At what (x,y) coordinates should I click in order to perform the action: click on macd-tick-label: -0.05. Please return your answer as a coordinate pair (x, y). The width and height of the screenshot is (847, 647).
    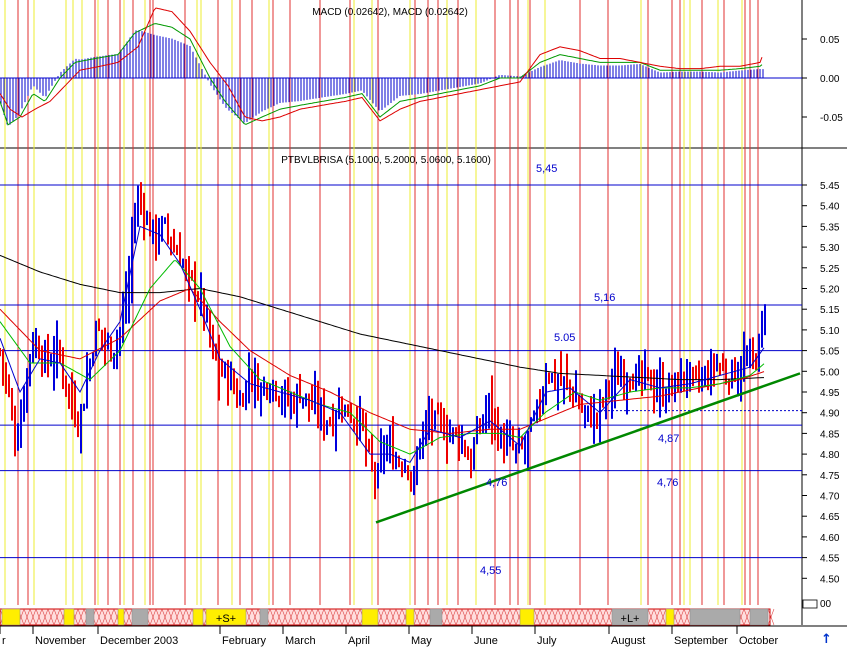
    Looking at the image, I should click on (831, 118).